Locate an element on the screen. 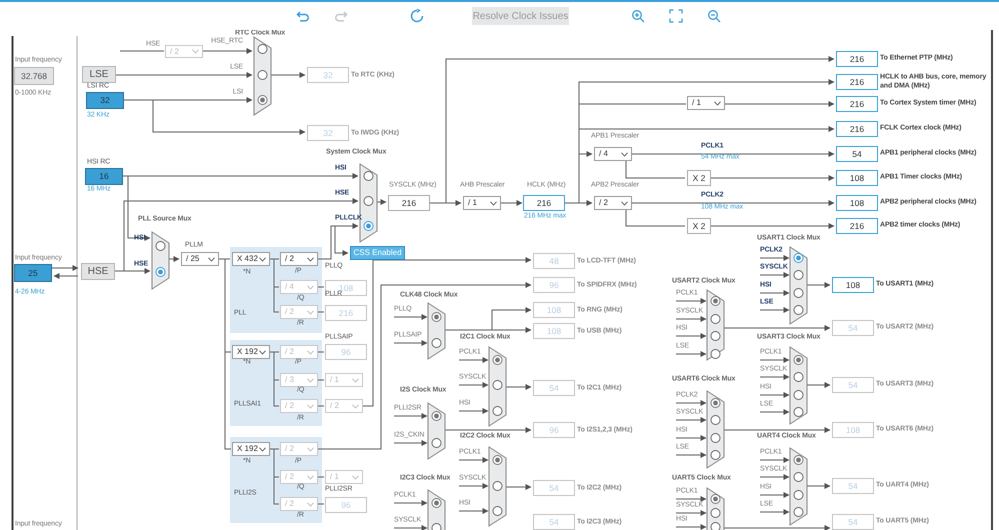 The width and height of the screenshot is (999, 530). frequency-value: 96 is located at coordinates (346, 352).